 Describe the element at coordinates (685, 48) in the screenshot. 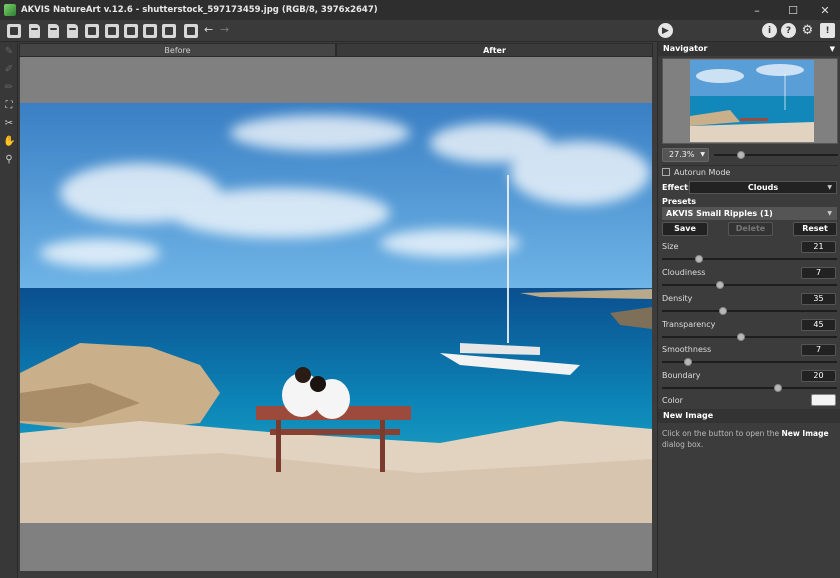

I see `navigator-title: Navigator` at that location.